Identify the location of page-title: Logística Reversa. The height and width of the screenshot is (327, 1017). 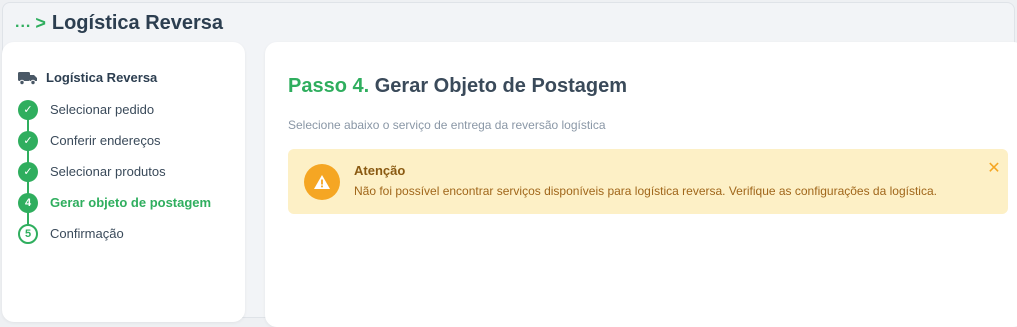
(137, 22).